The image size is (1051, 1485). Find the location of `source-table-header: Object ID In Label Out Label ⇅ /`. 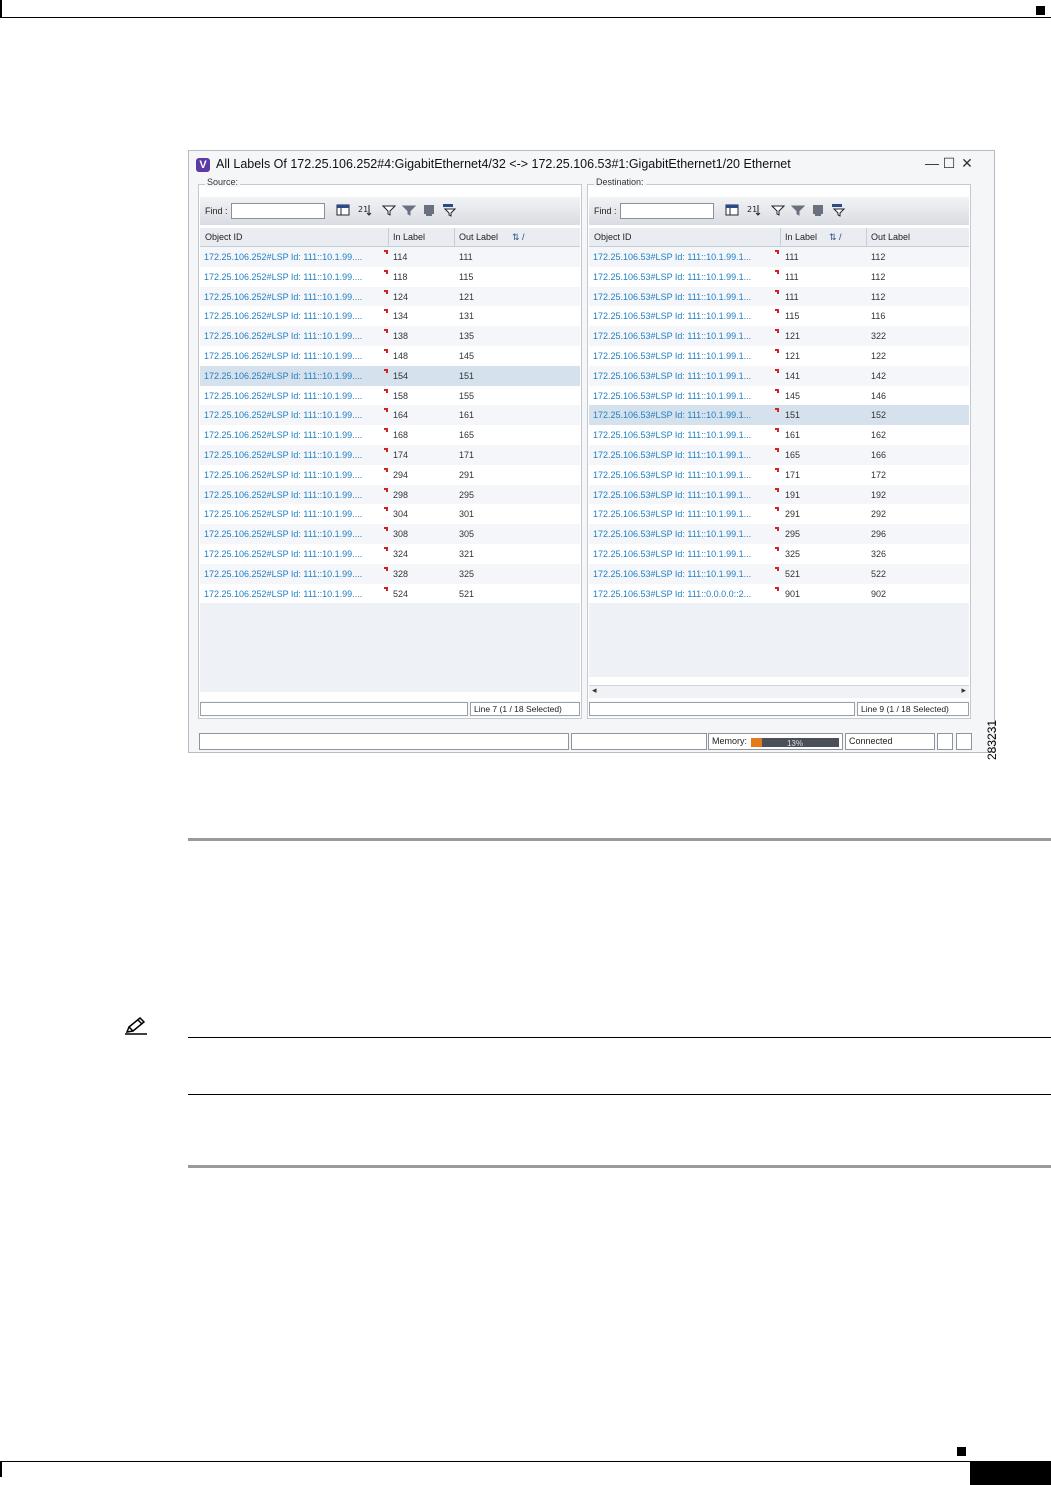

source-table-header: Object ID In Label Out Label ⇅ / is located at coordinates (390, 237).